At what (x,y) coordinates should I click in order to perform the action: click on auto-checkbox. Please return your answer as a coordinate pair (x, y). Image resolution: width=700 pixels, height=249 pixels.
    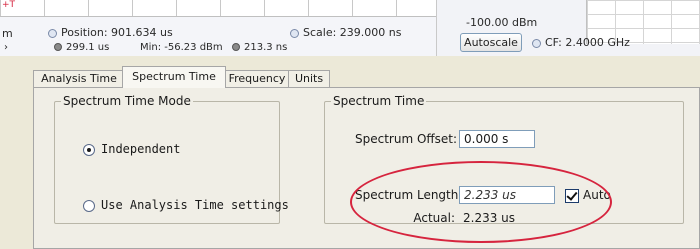
    Looking at the image, I should click on (572, 195).